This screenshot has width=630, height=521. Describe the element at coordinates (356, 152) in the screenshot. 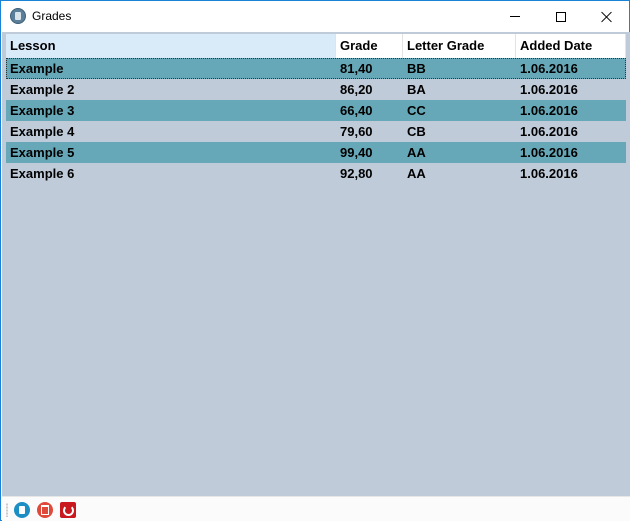

I see `cell-grade: 99,40` at that location.